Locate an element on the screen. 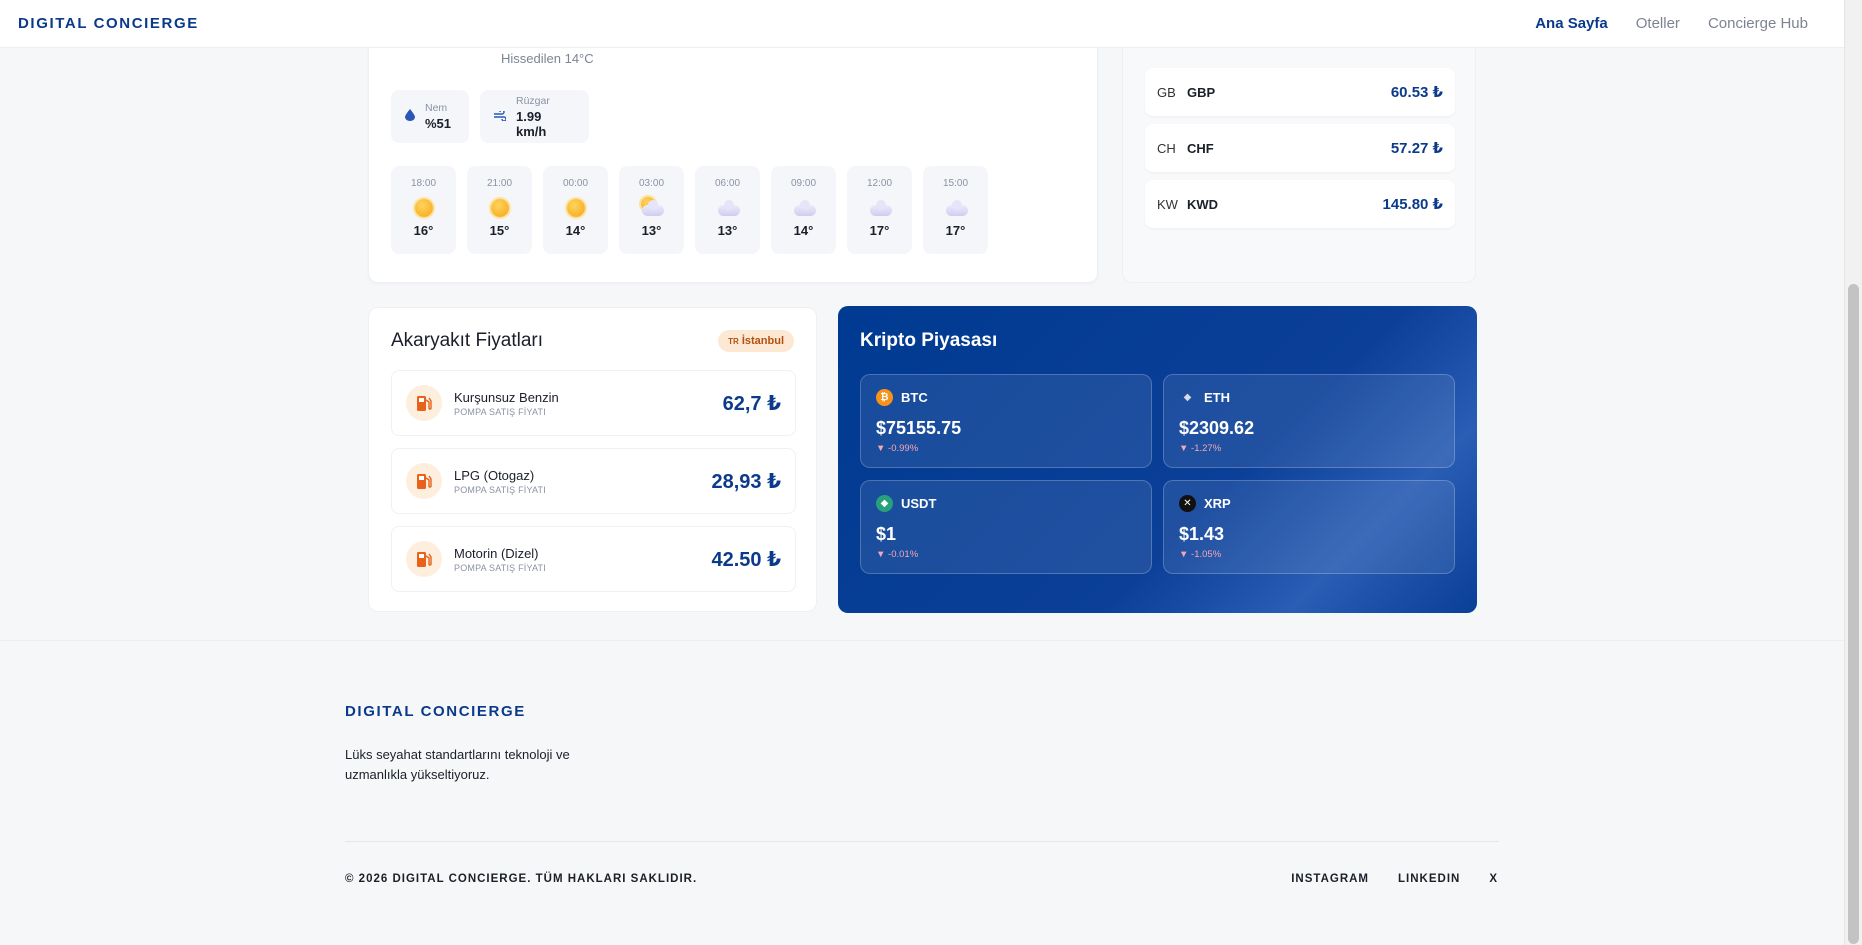  coin-symbol: XRP is located at coordinates (1217, 503).